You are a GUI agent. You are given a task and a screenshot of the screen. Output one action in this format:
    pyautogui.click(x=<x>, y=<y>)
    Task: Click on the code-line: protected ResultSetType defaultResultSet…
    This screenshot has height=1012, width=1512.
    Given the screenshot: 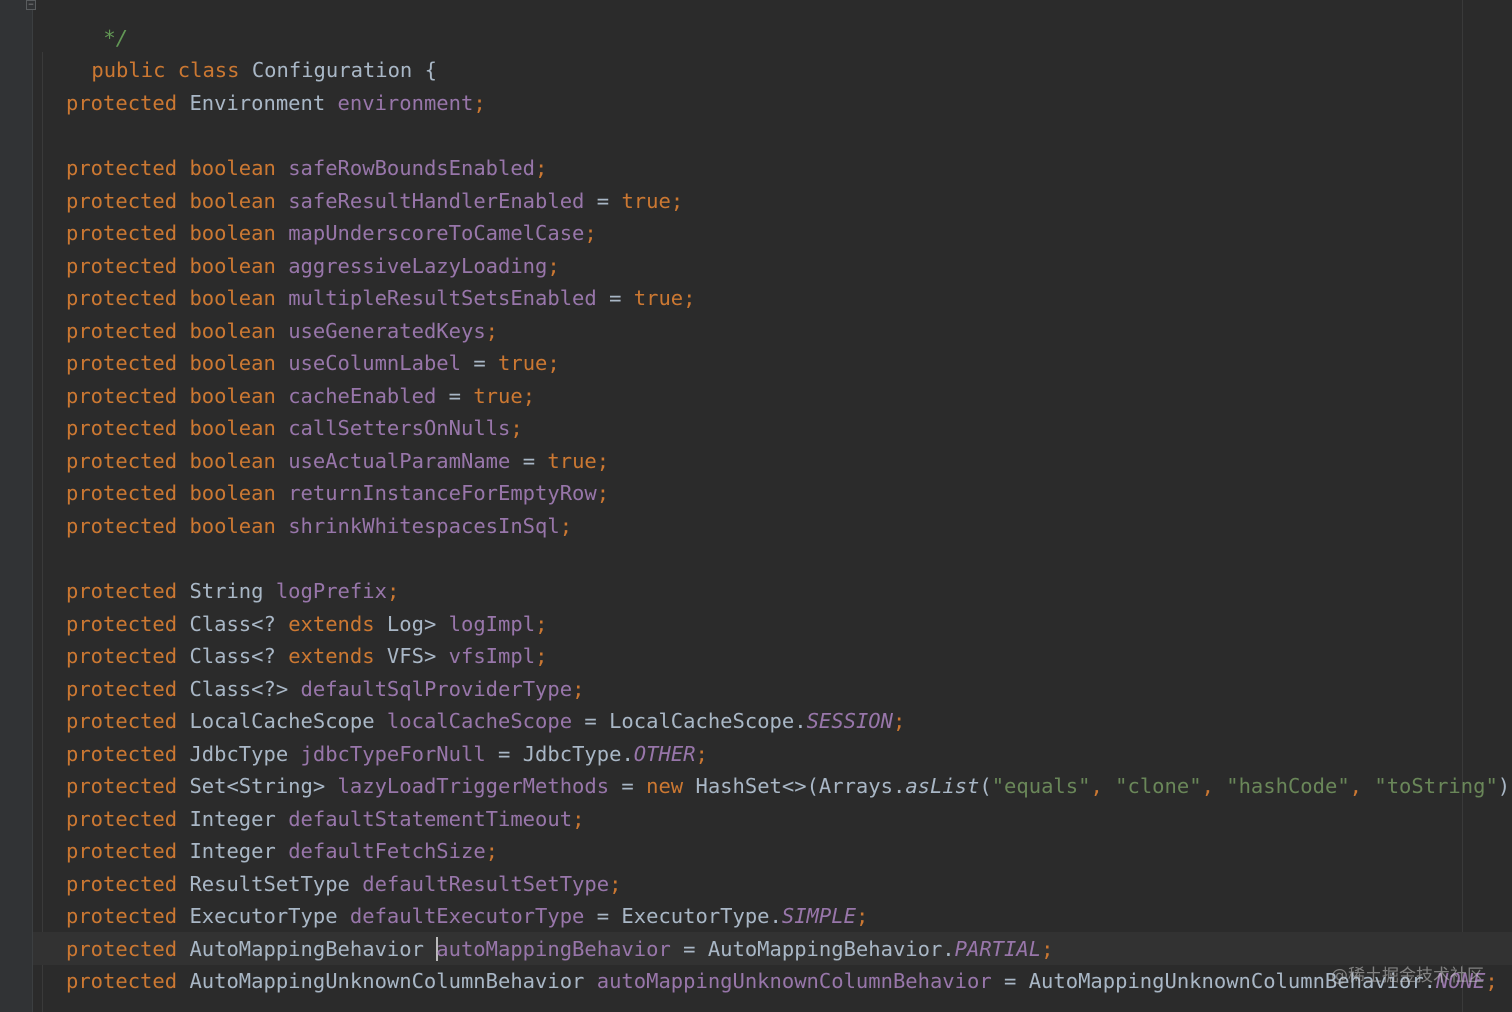 What is the action you would take?
    pyautogui.click(x=343, y=884)
    